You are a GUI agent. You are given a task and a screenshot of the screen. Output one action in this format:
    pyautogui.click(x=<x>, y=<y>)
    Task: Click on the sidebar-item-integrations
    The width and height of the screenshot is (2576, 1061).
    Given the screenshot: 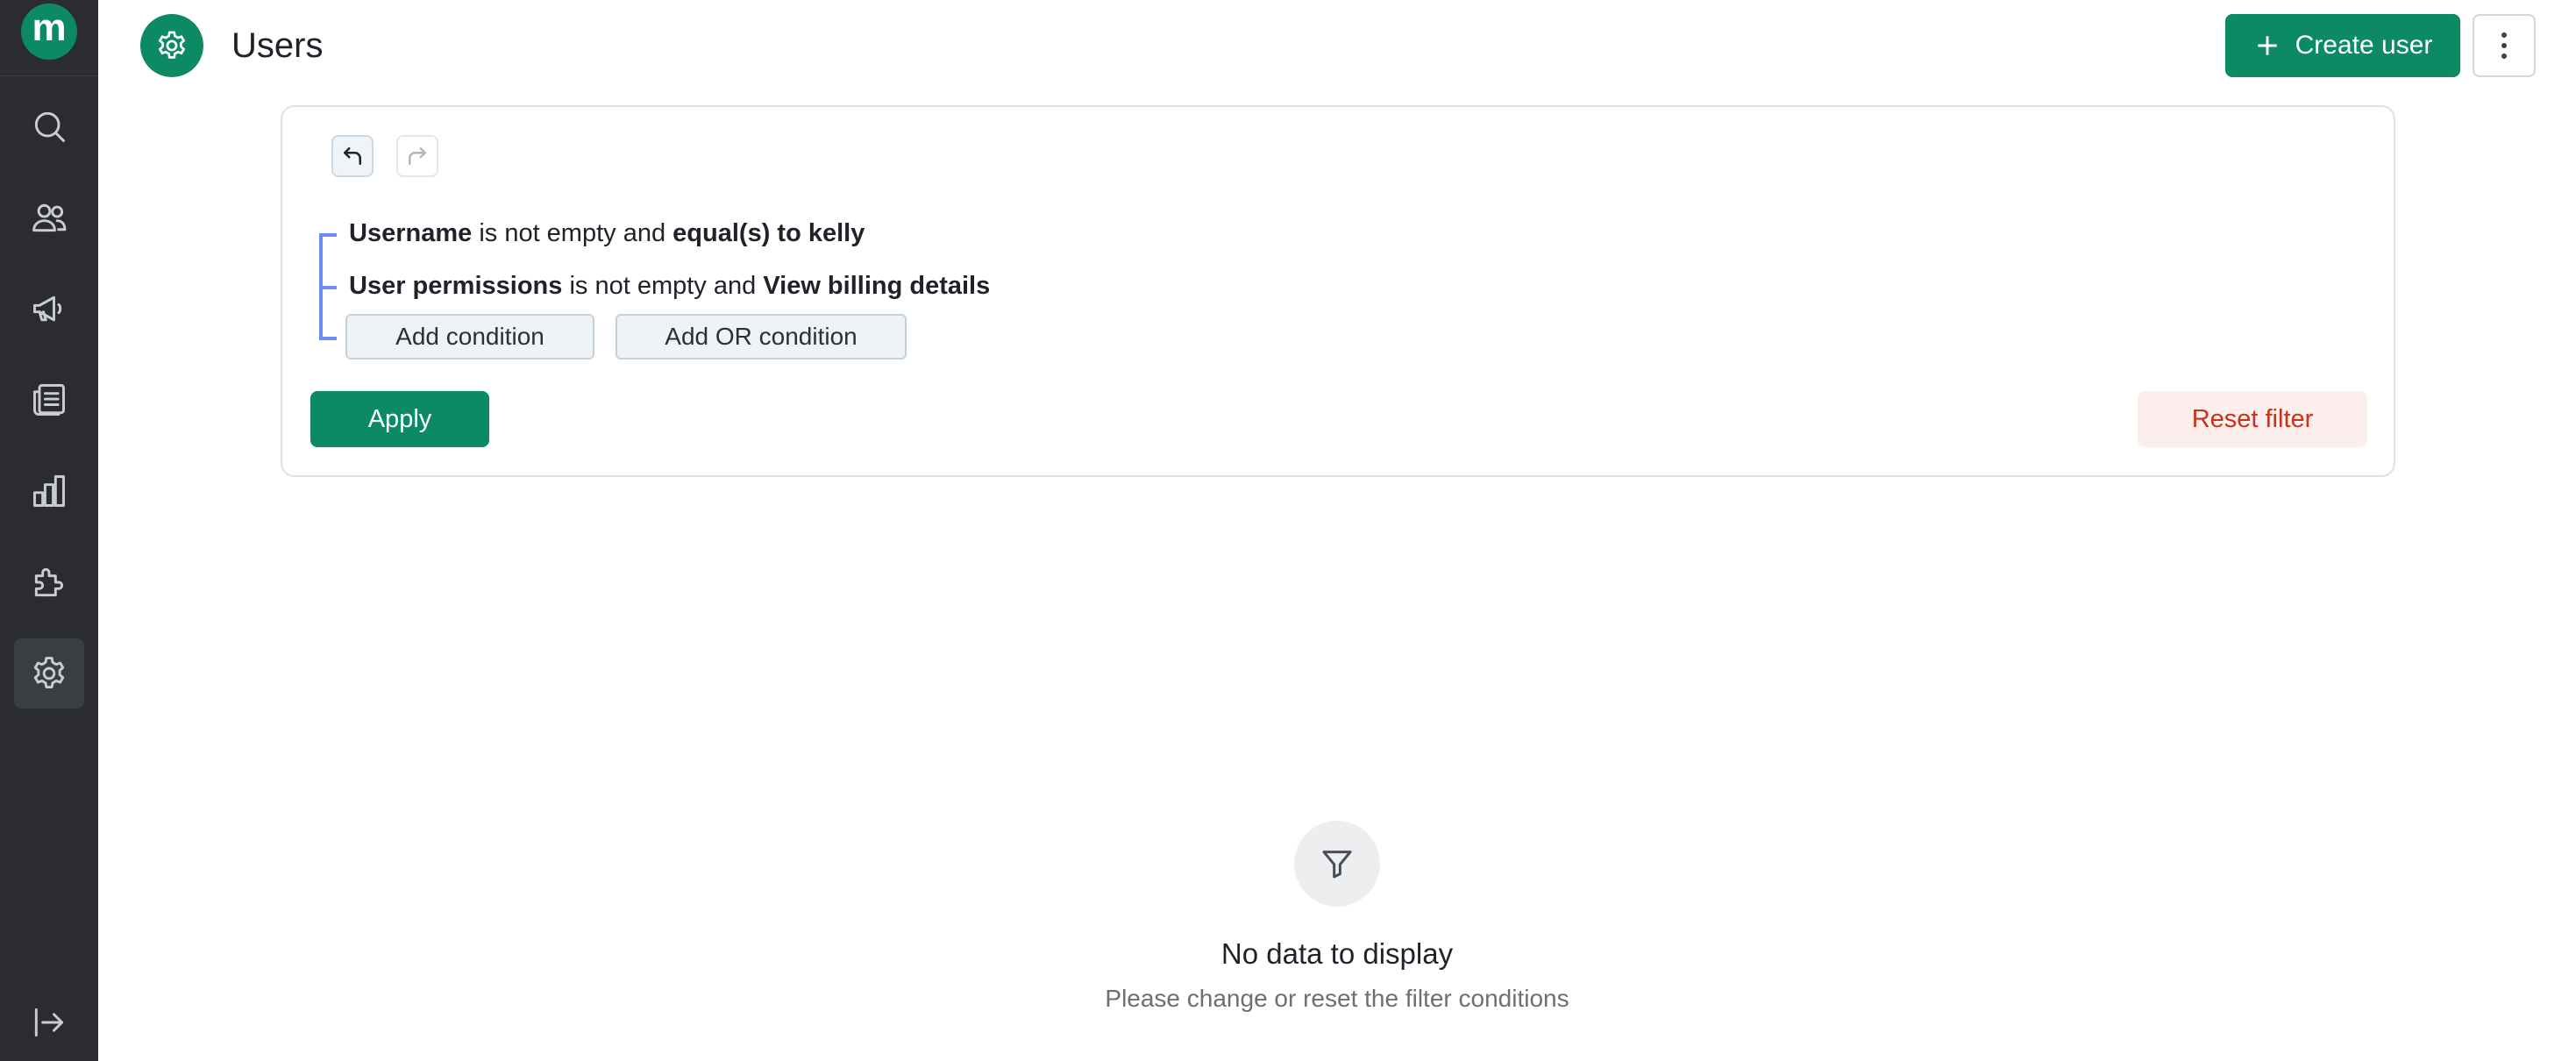 What is the action you would take?
    pyautogui.click(x=49, y=582)
    